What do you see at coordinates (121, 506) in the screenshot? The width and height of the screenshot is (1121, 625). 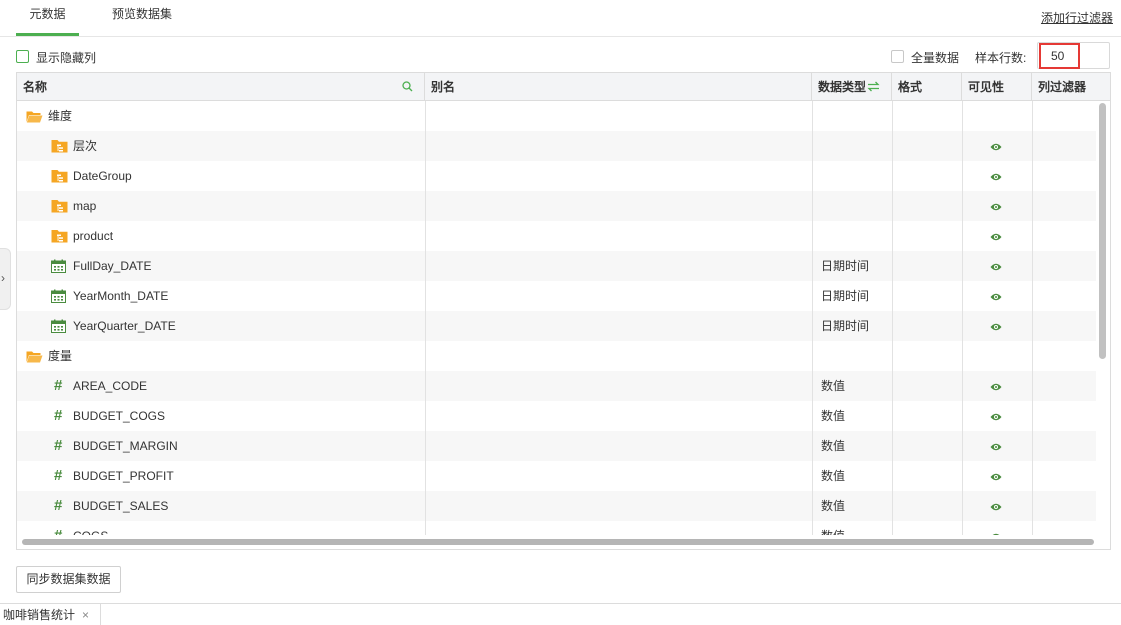 I see `row-name: BUDGET_SALES` at bounding box center [121, 506].